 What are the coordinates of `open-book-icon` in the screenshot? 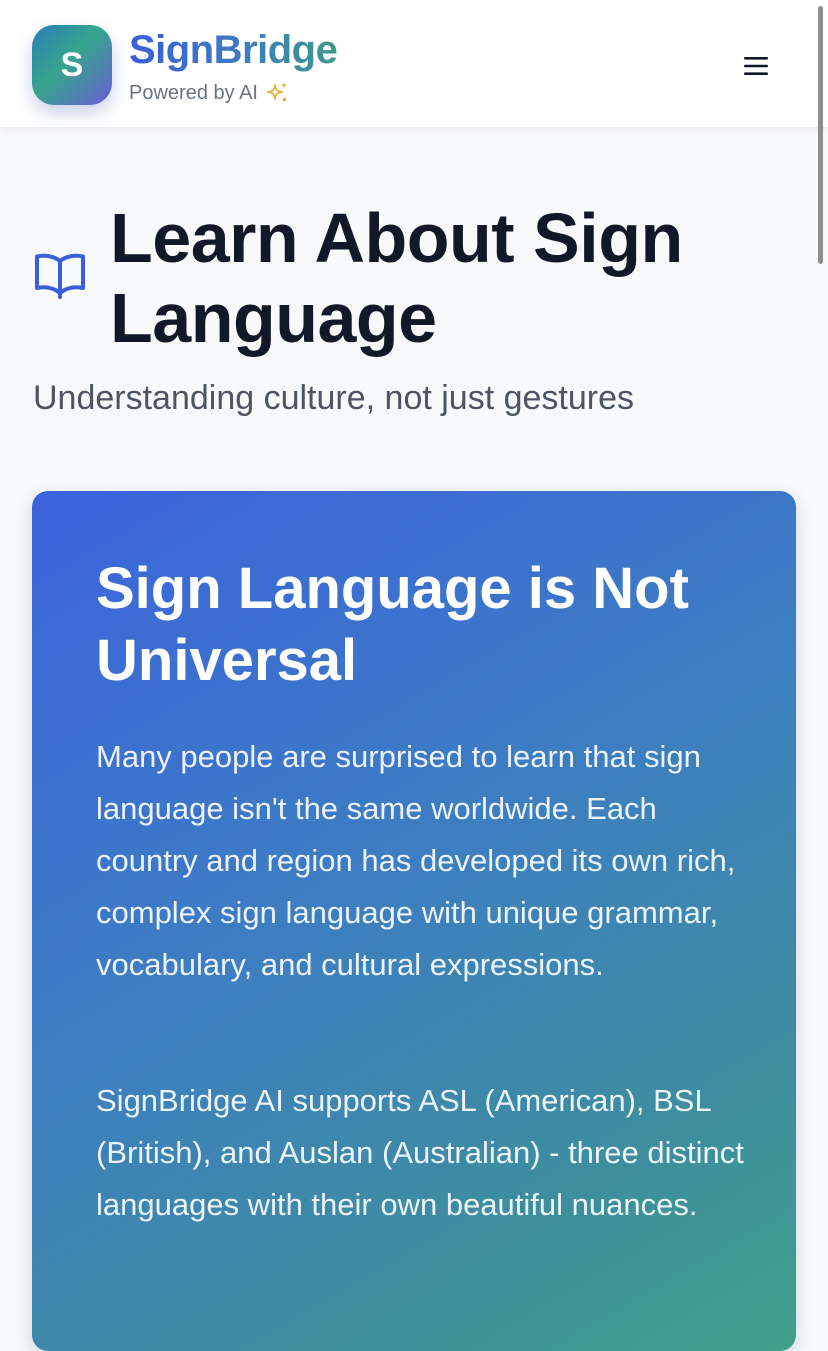 It's located at (60, 276).